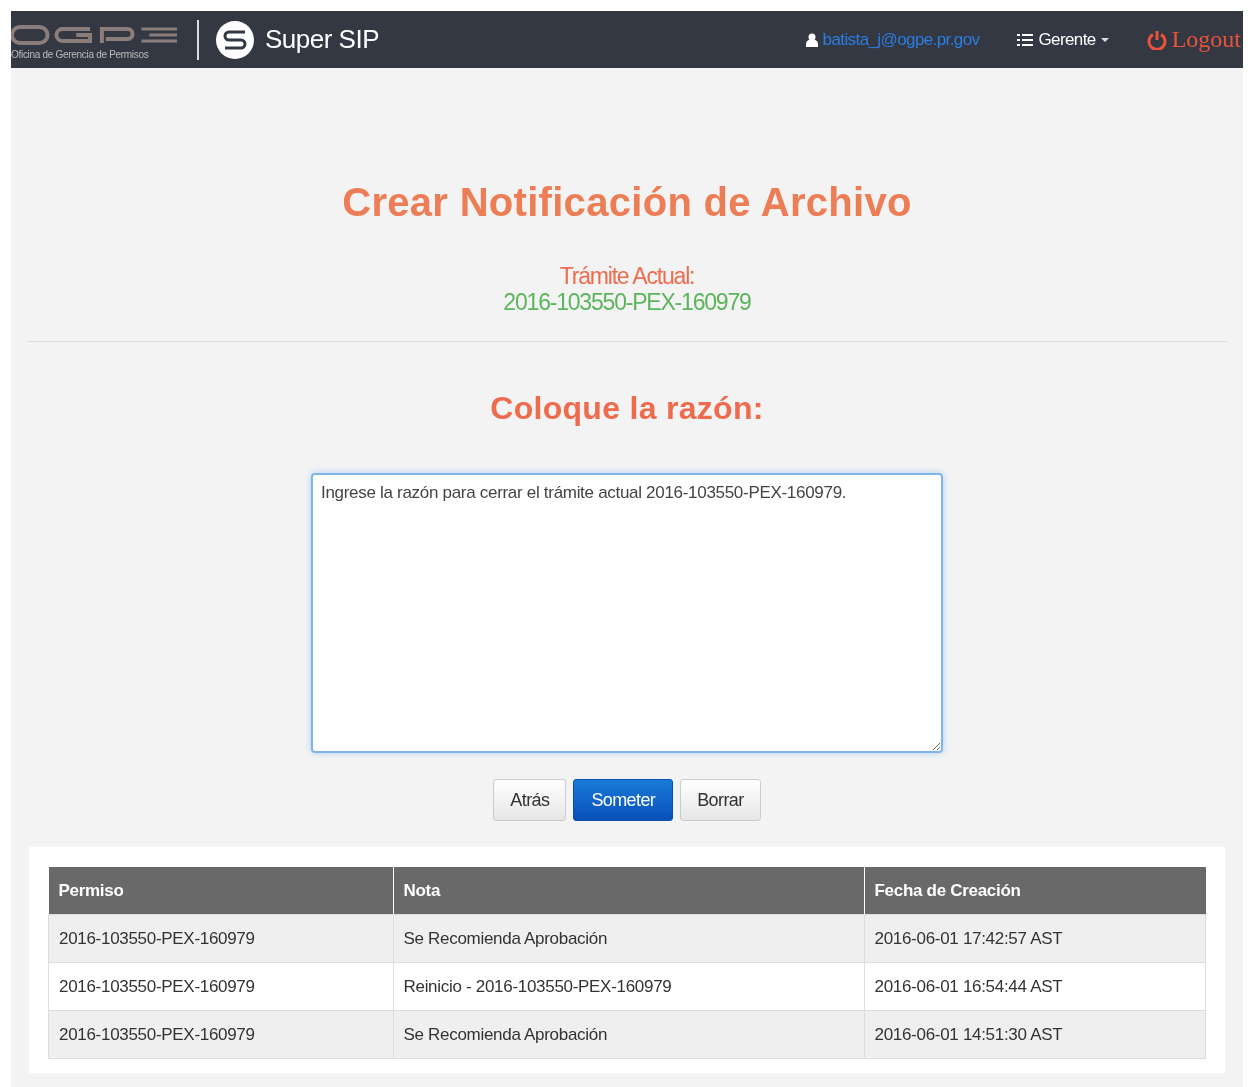 Image resolution: width=1248 pixels, height=1087 pixels. I want to click on form-button: Someter, so click(623, 800).